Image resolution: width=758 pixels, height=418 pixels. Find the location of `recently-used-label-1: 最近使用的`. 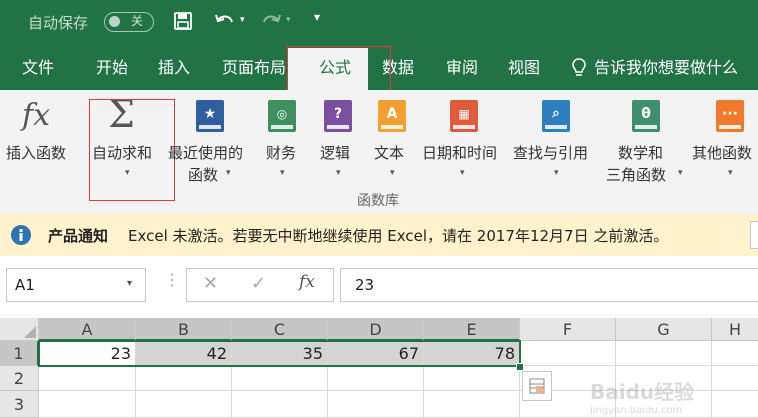

recently-used-label-1: 最近使用的 is located at coordinates (206, 153).